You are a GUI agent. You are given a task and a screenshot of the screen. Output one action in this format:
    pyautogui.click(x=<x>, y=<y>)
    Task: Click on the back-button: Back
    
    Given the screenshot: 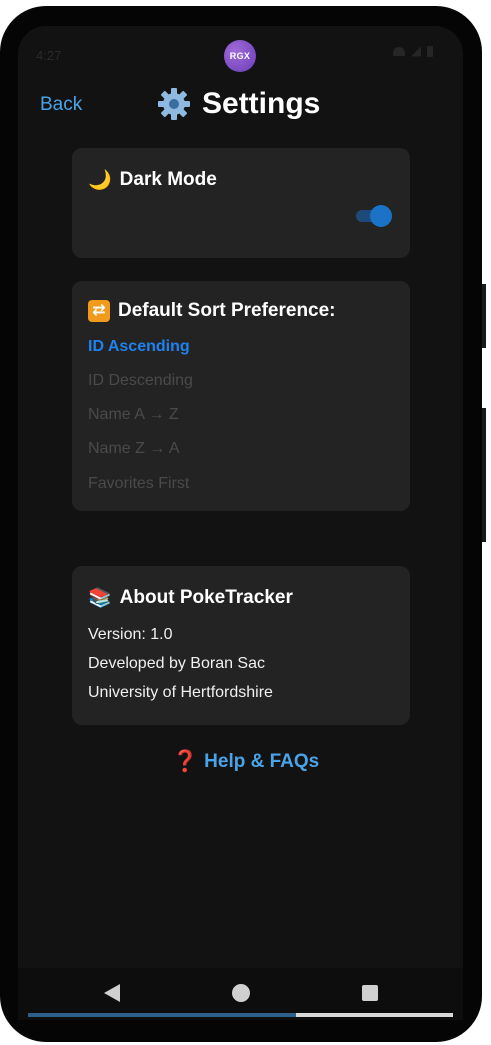 What is the action you would take?
    pyautogui.click(x=61, y=105)
    